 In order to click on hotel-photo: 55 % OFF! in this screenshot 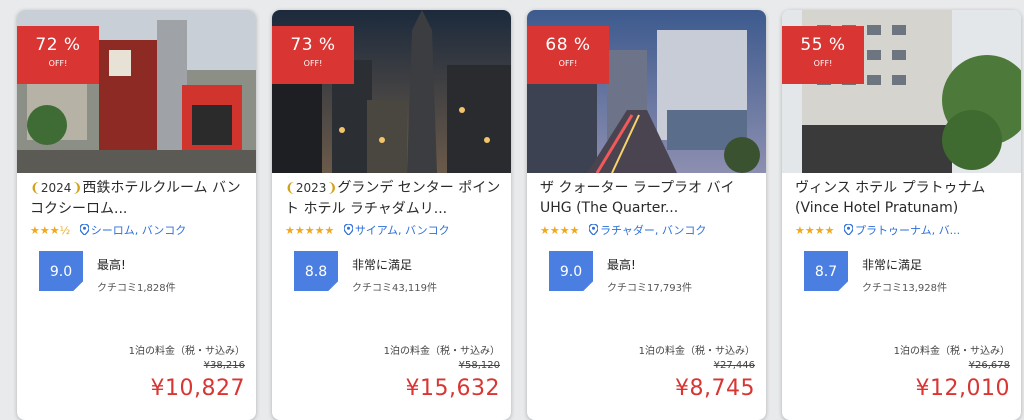, I will do `click(901, 91)`.